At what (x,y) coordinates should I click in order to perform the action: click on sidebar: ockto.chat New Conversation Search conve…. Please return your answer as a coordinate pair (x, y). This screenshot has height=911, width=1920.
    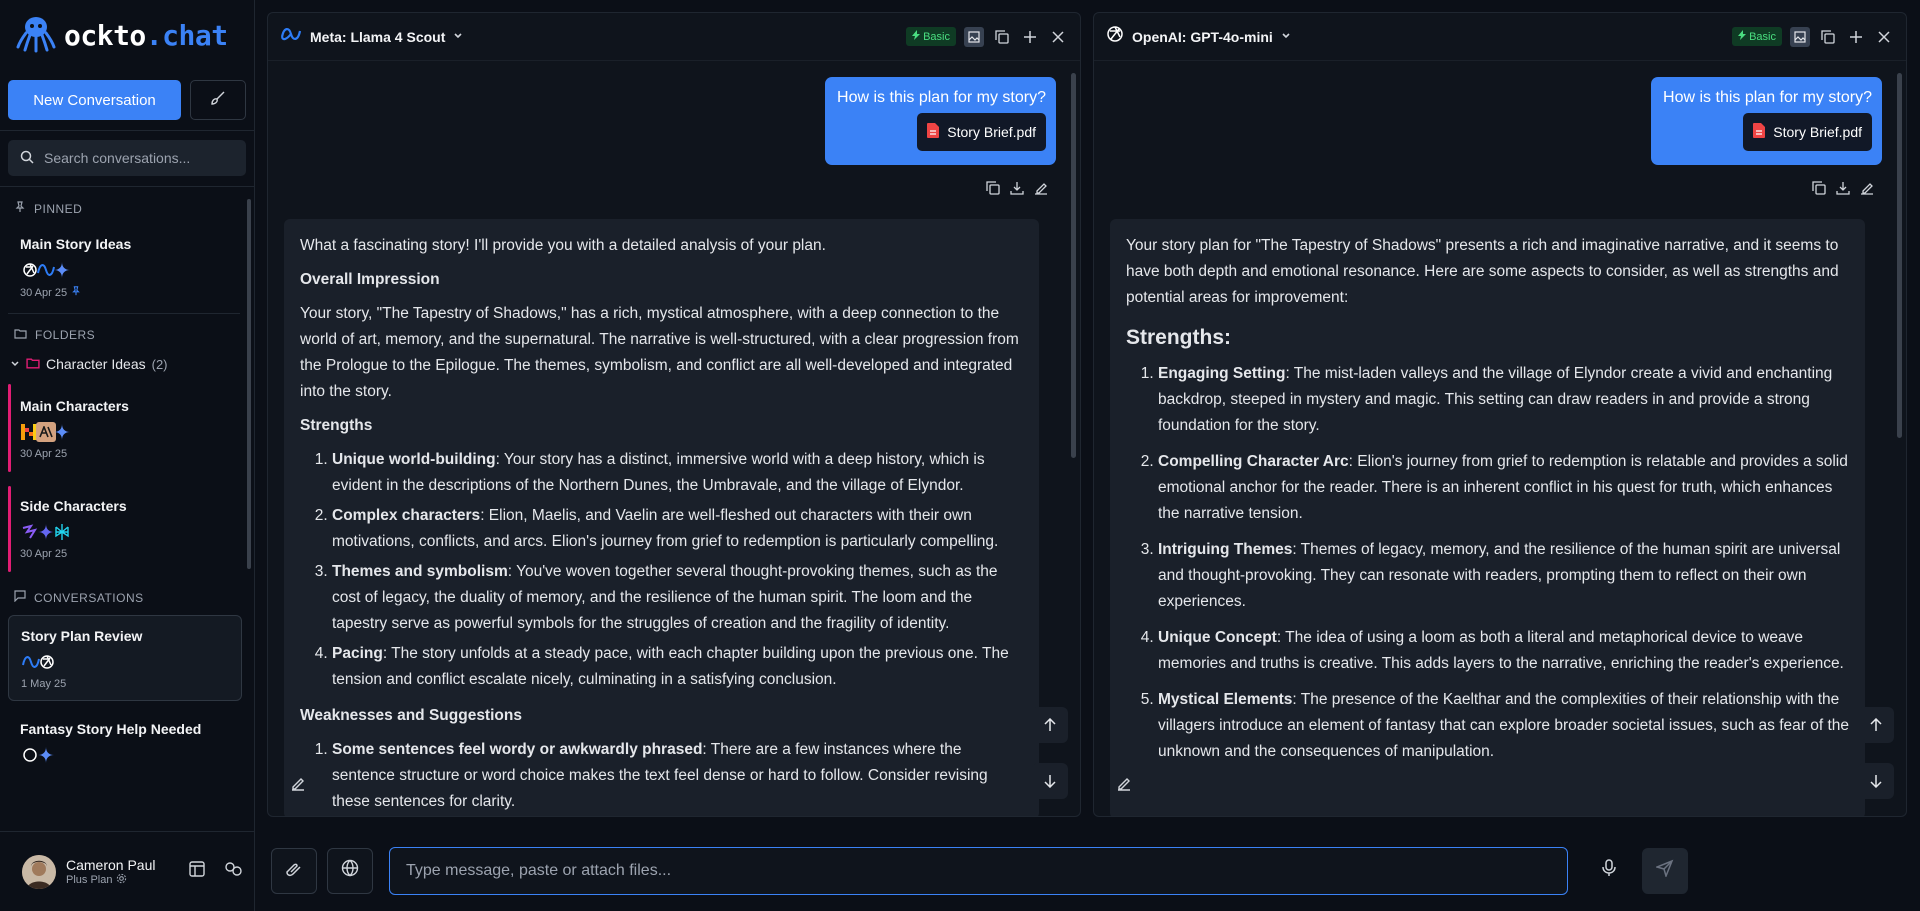
    Looking at the image, I should click on (127, 455).